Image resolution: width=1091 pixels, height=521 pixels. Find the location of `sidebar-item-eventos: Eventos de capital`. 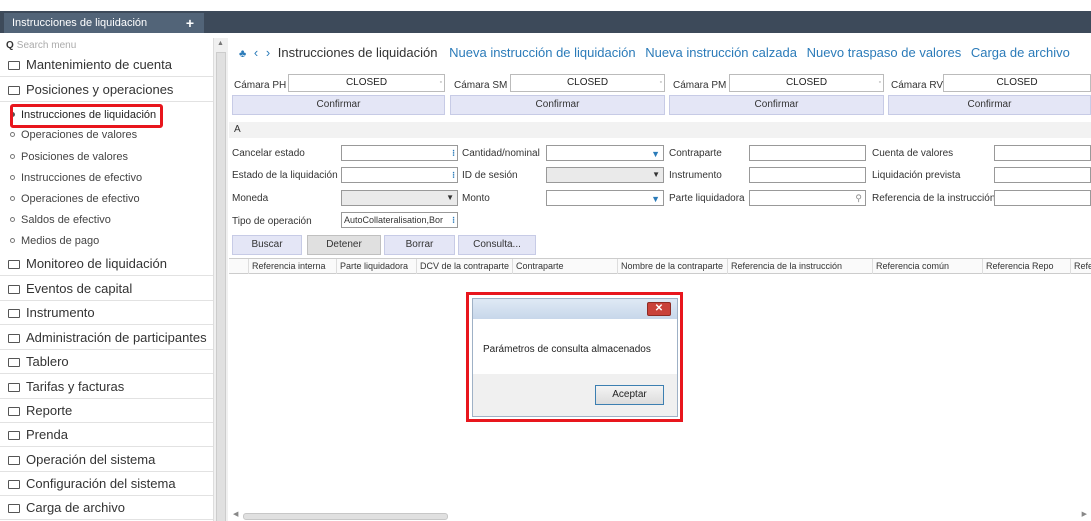

sidebar-item-eventos: Eventos de capital is located at coordinates (106, 289).